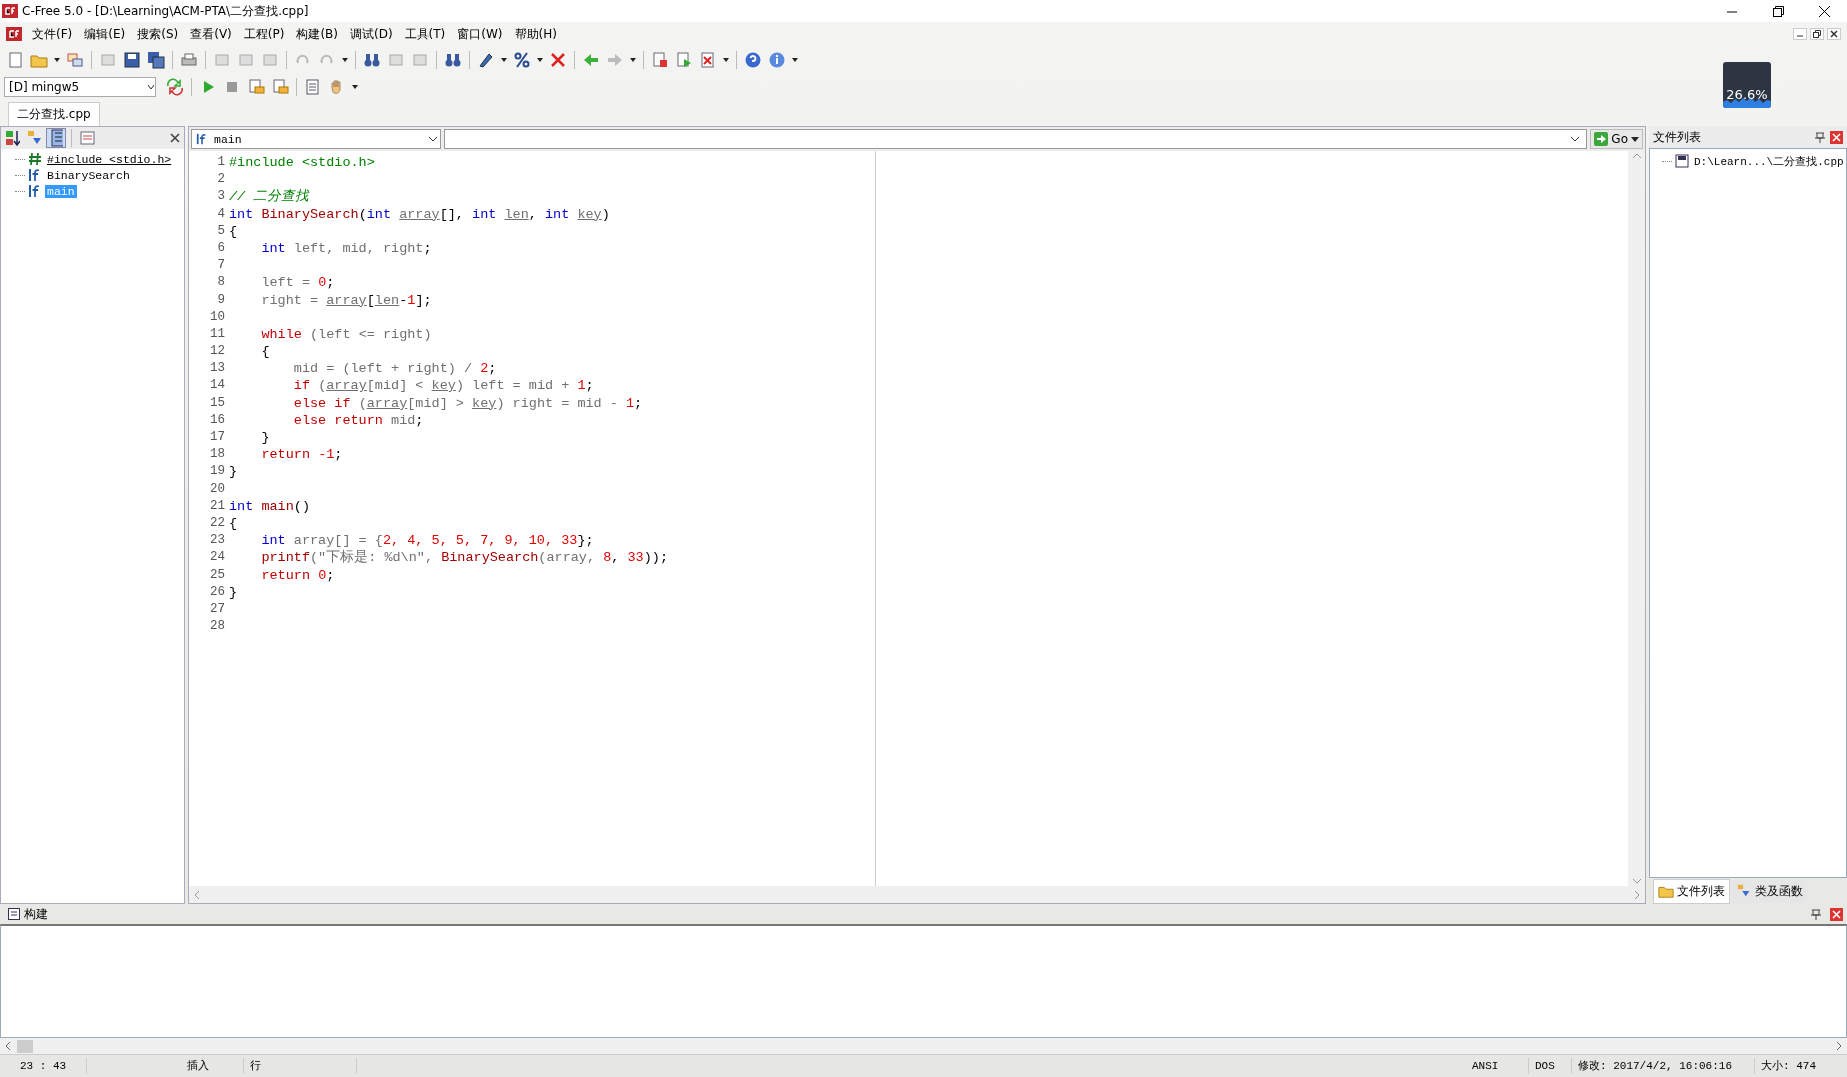  Describe the element at coordinates (52, 34) in the screenshot. I see `menu-item: 文件(F)` at that location.